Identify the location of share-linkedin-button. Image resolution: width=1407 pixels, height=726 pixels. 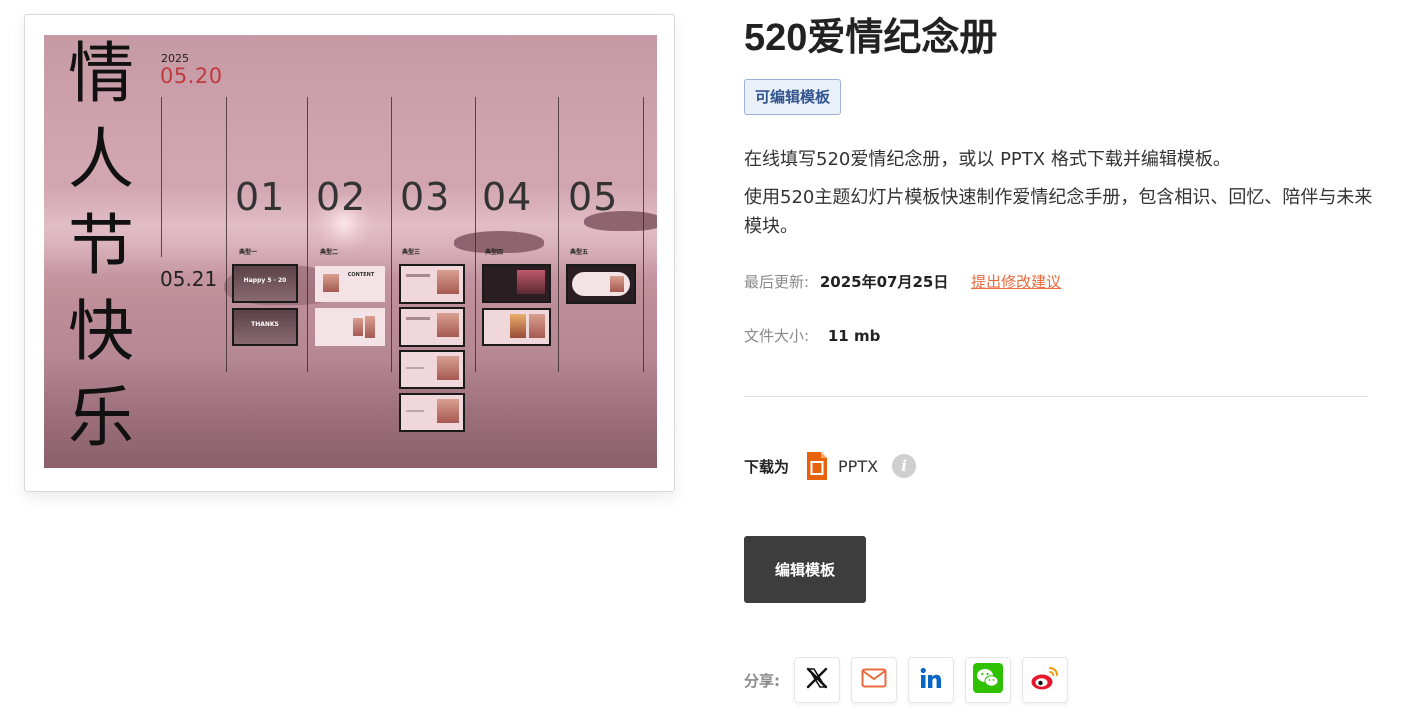
(931, 680).